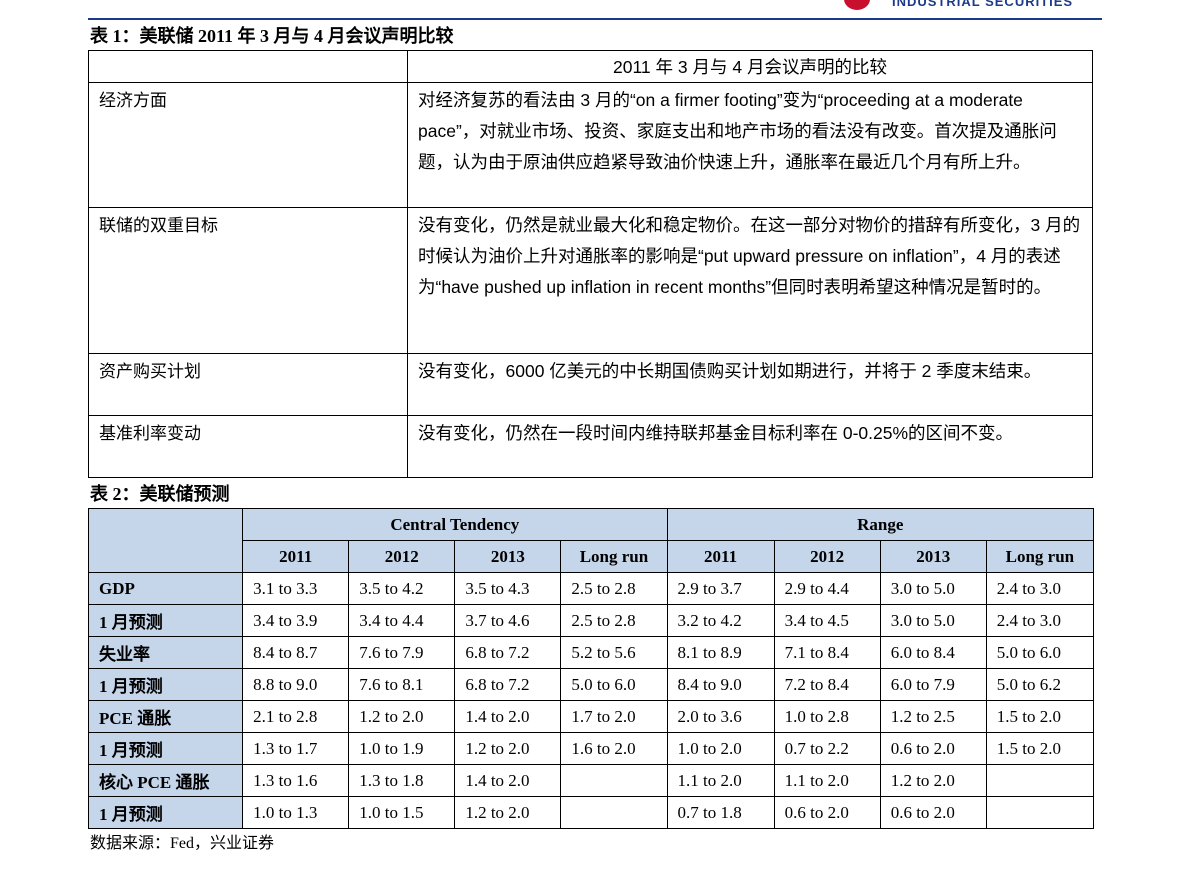  I want to click on projection-cell: 1.0 to 2.0, so click(720, 748).